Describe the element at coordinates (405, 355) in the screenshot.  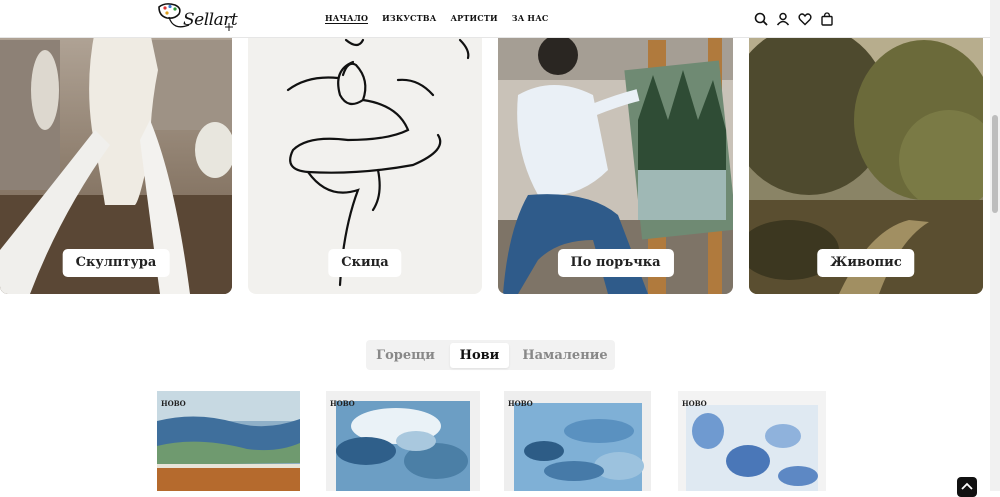
I see `tab-hot: Горещи` at that location.